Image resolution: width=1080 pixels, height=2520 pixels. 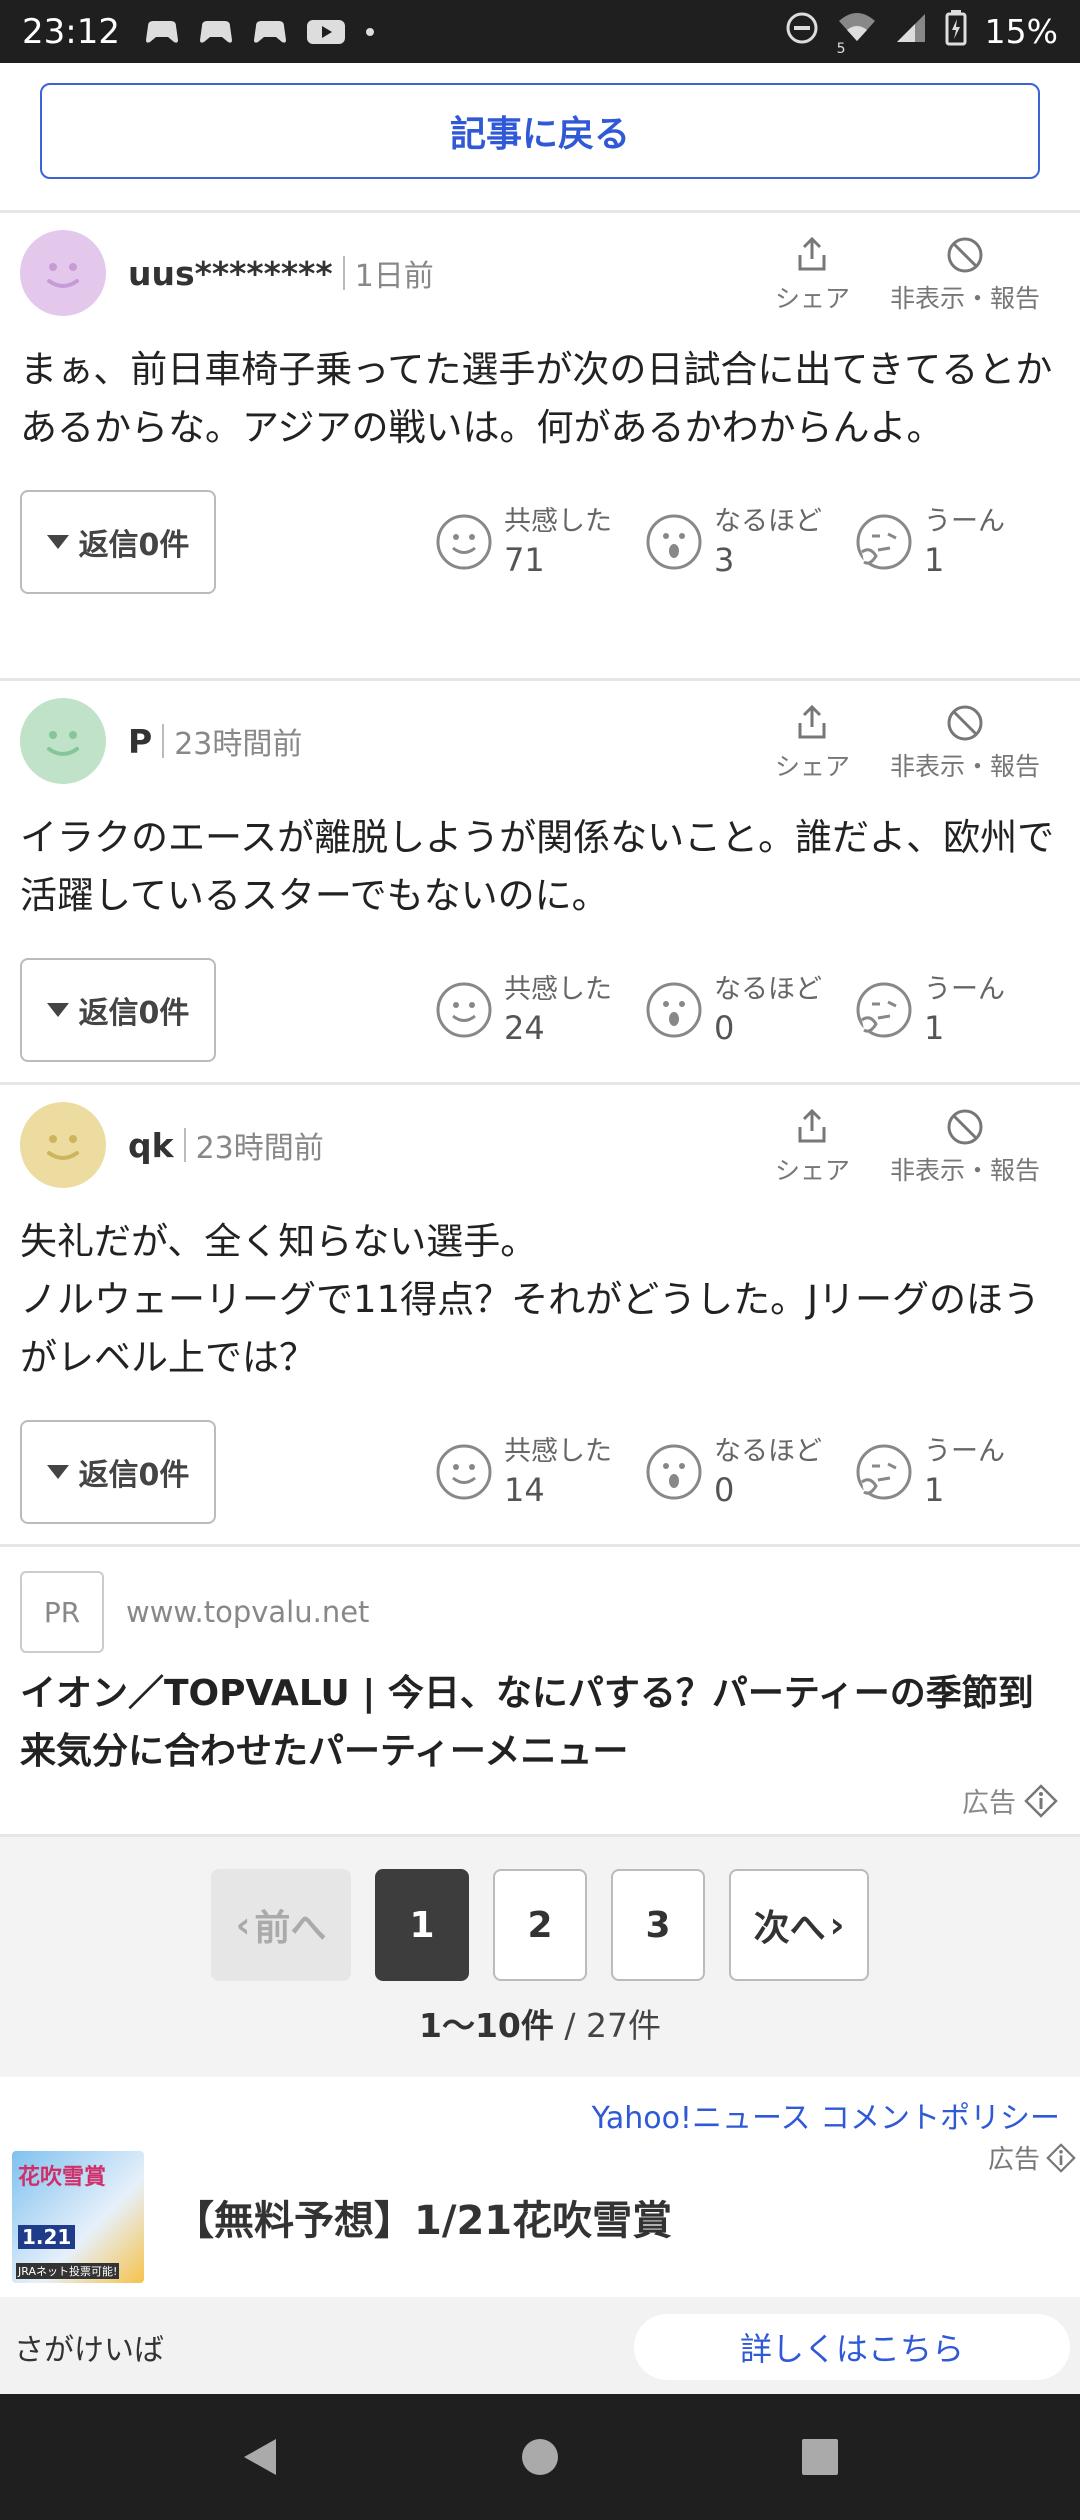 What do you see at coordinates (290, 1928) in the screenshot?
I see `prev-label: 前へ` at bounding box center [290, 1928].